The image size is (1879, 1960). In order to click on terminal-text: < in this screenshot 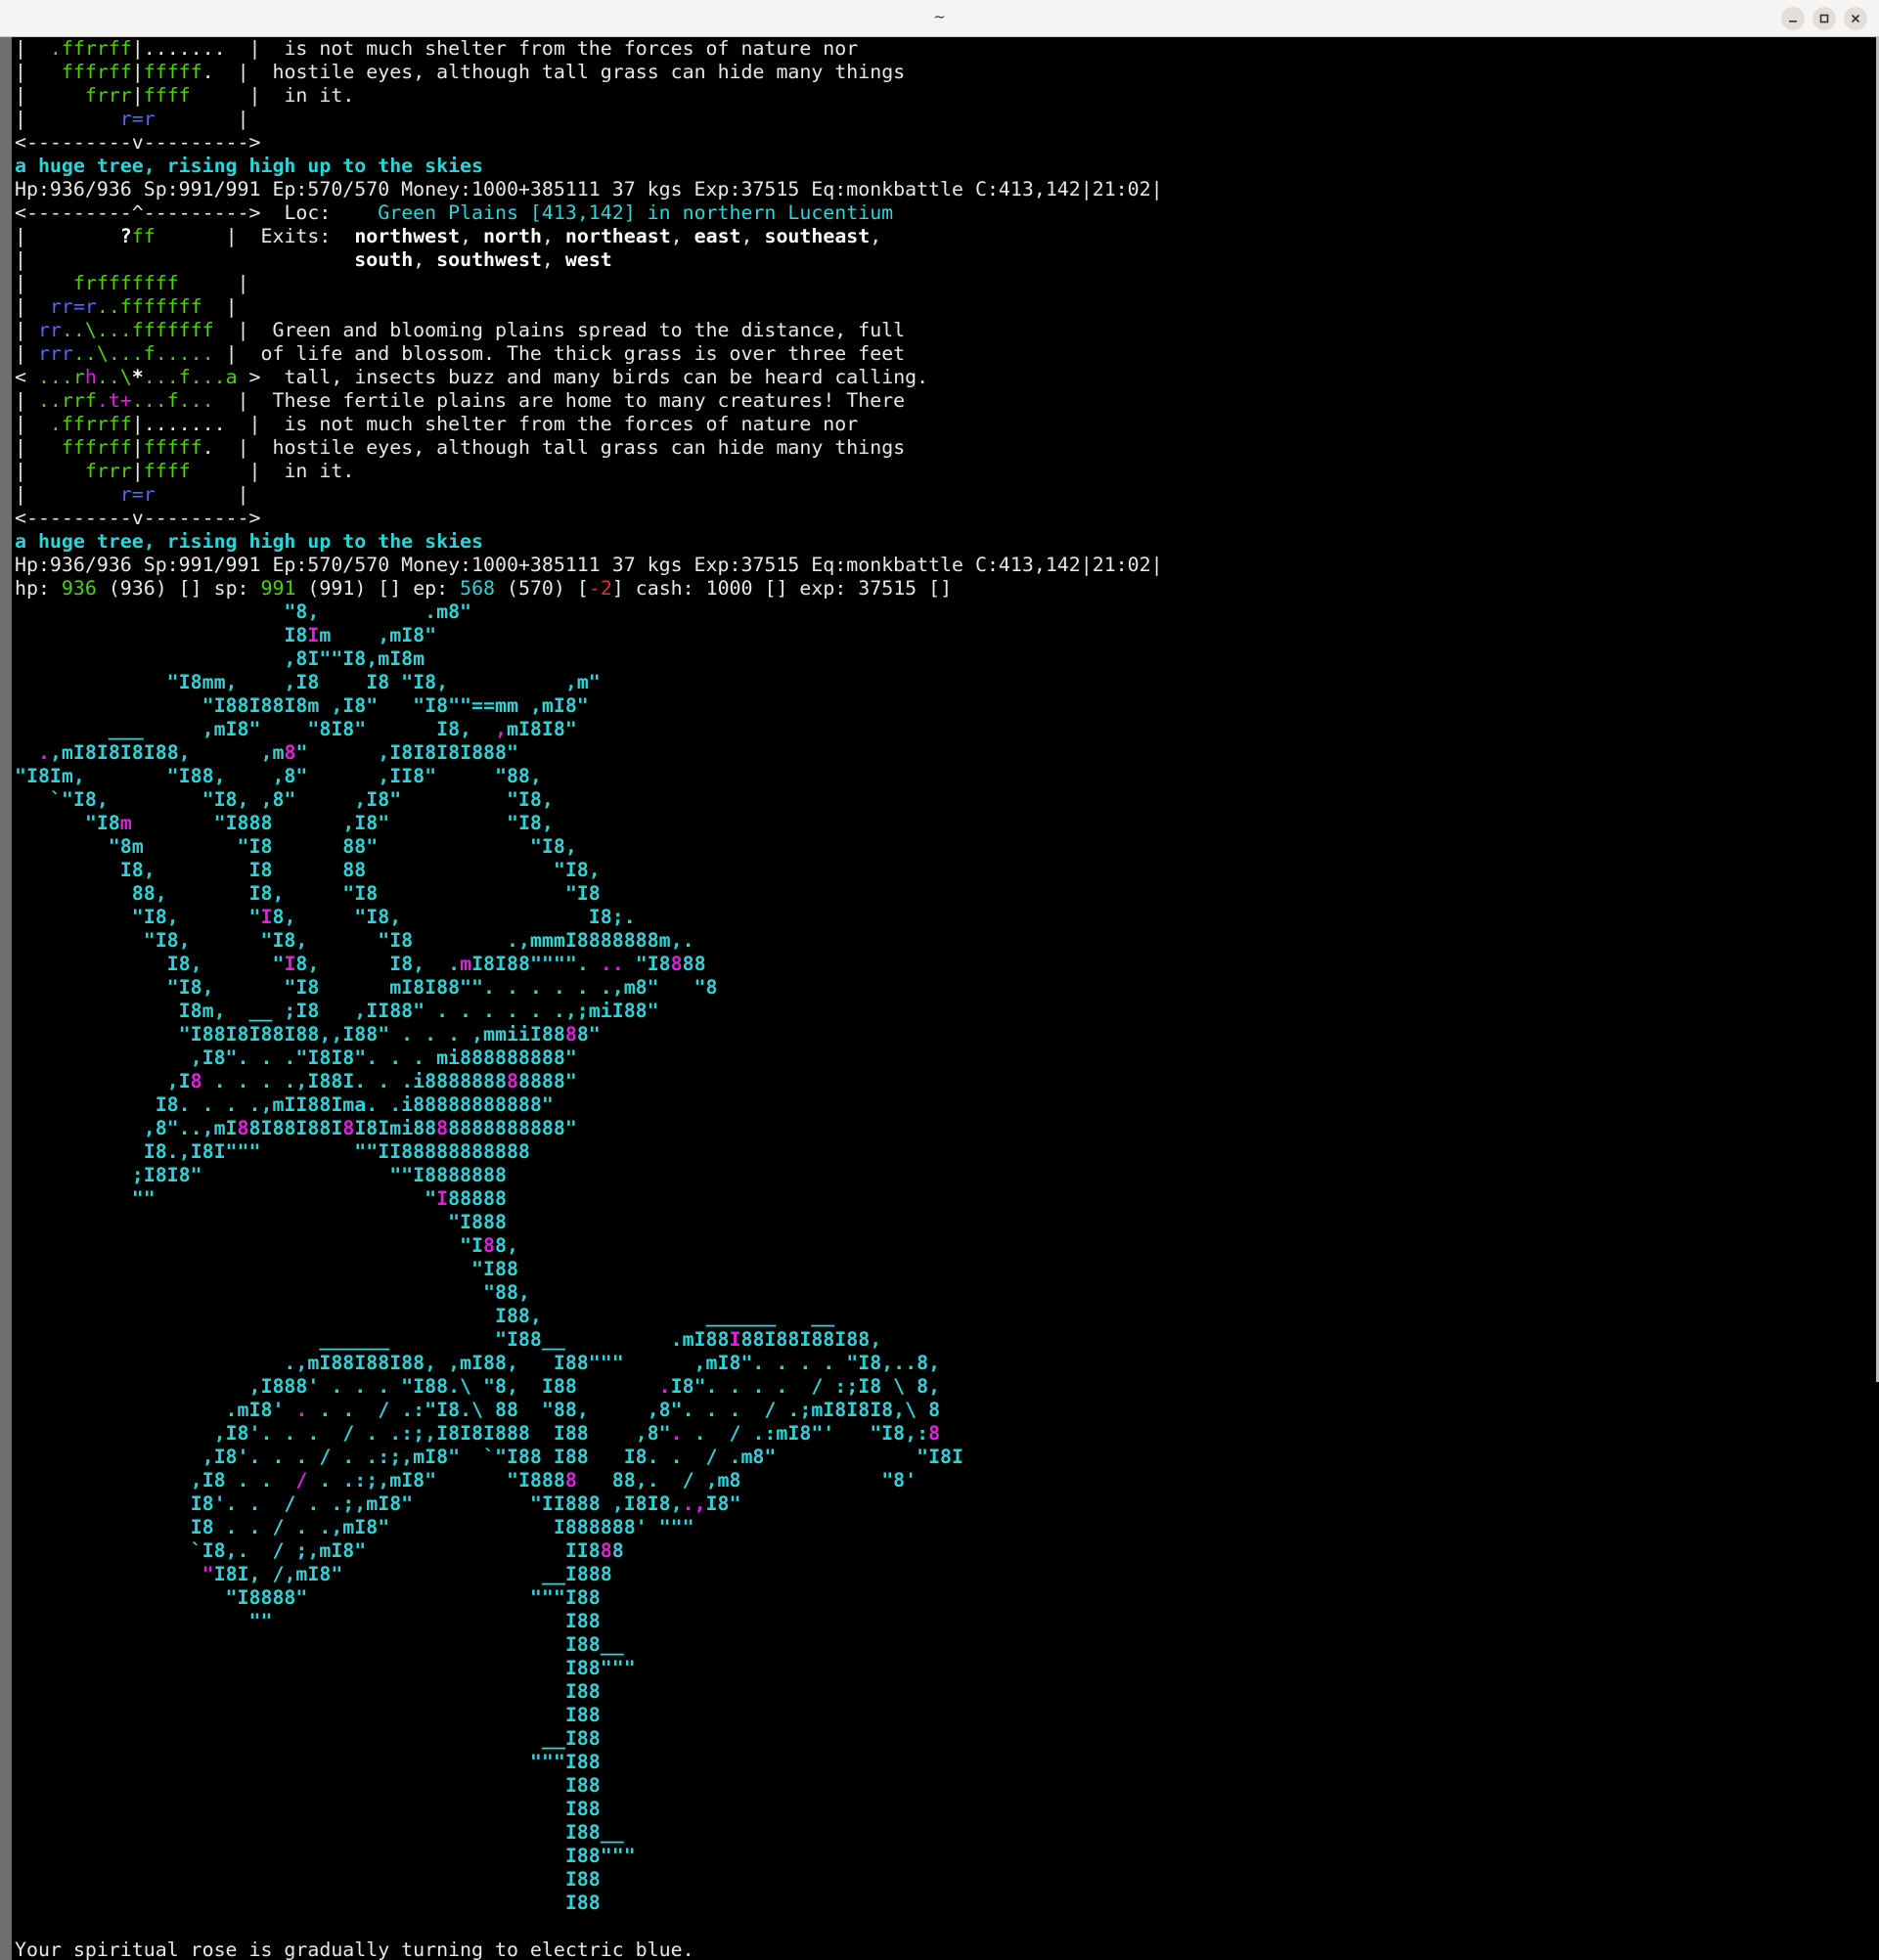, I will do `click(26, 377)`.